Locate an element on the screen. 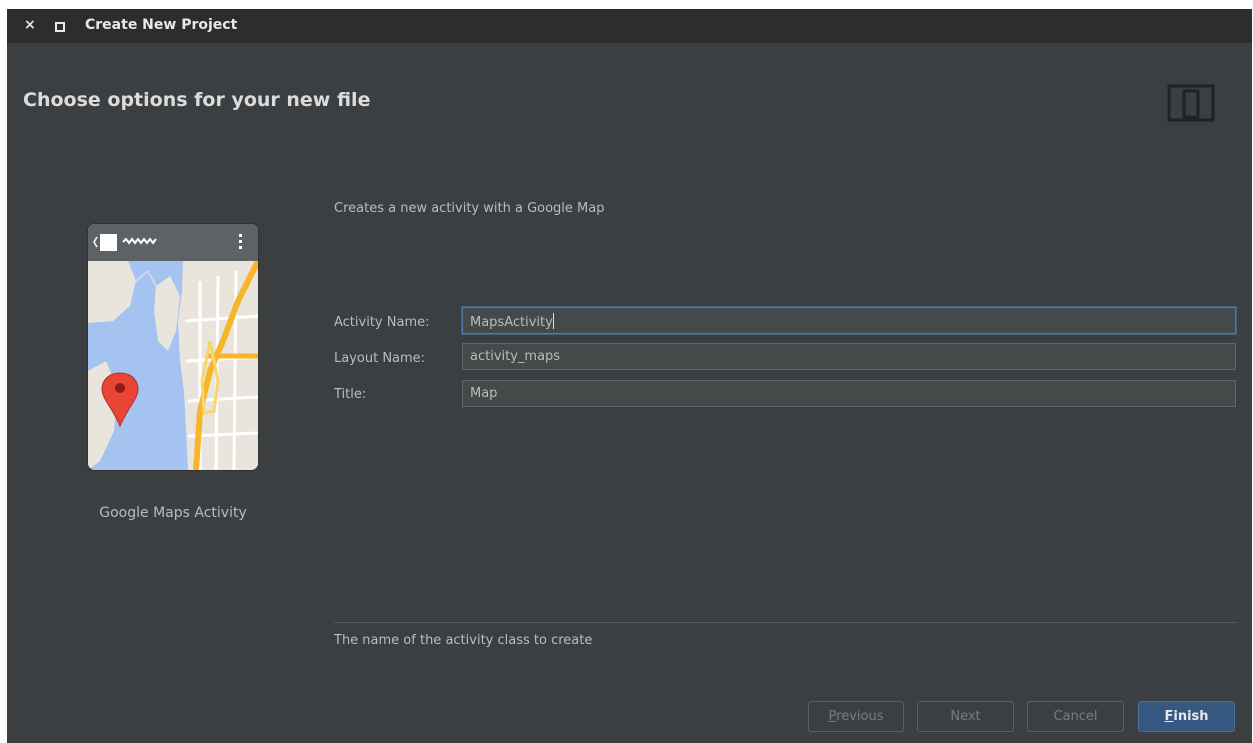  divider is located at coordinates (786, 622).